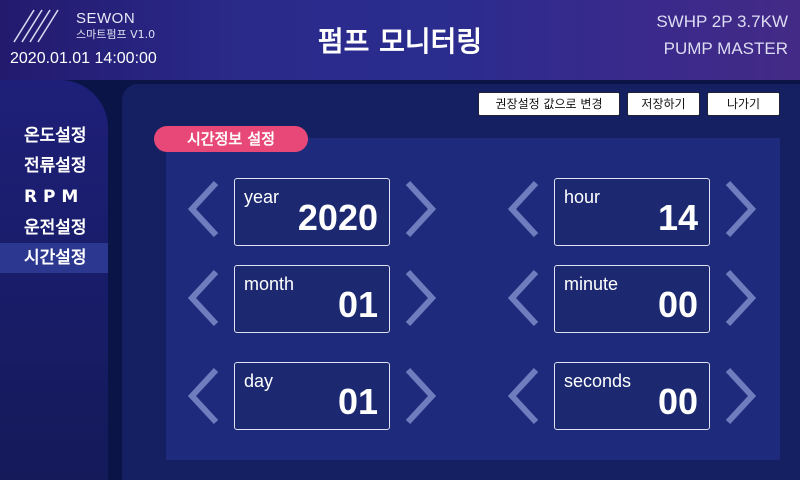 The image size is (800, 480). Describe the element at coordinates (204, 396) in the screenshot. I see `day-decrement-arrow-icon` at that location.